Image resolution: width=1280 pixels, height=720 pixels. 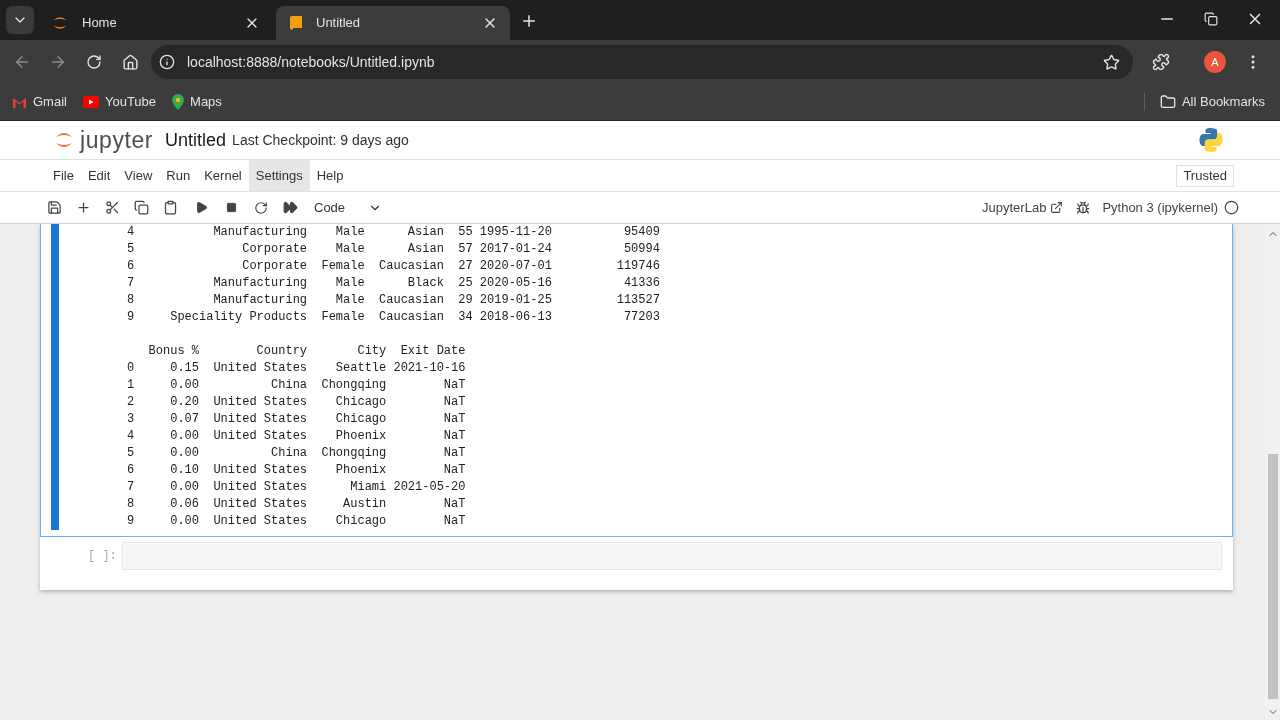 I want to click on tab-title: Home, so click(x=100, y=23).